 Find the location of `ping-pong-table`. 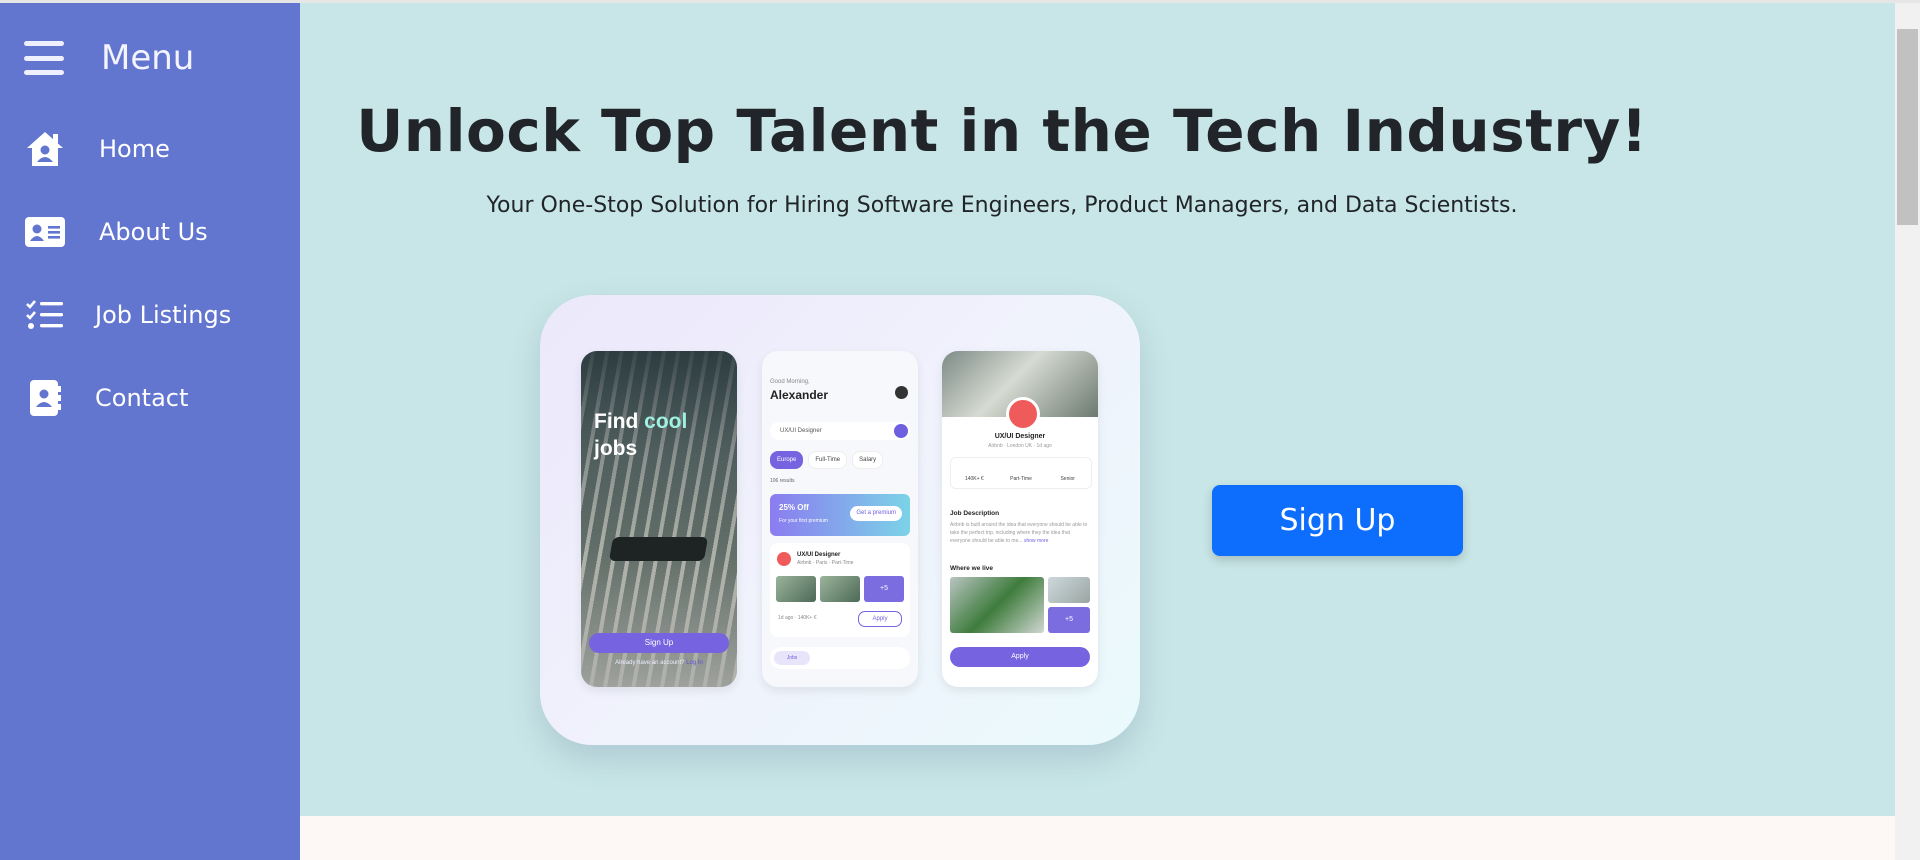

ping-pong-table is located at coordinates (658, 549).